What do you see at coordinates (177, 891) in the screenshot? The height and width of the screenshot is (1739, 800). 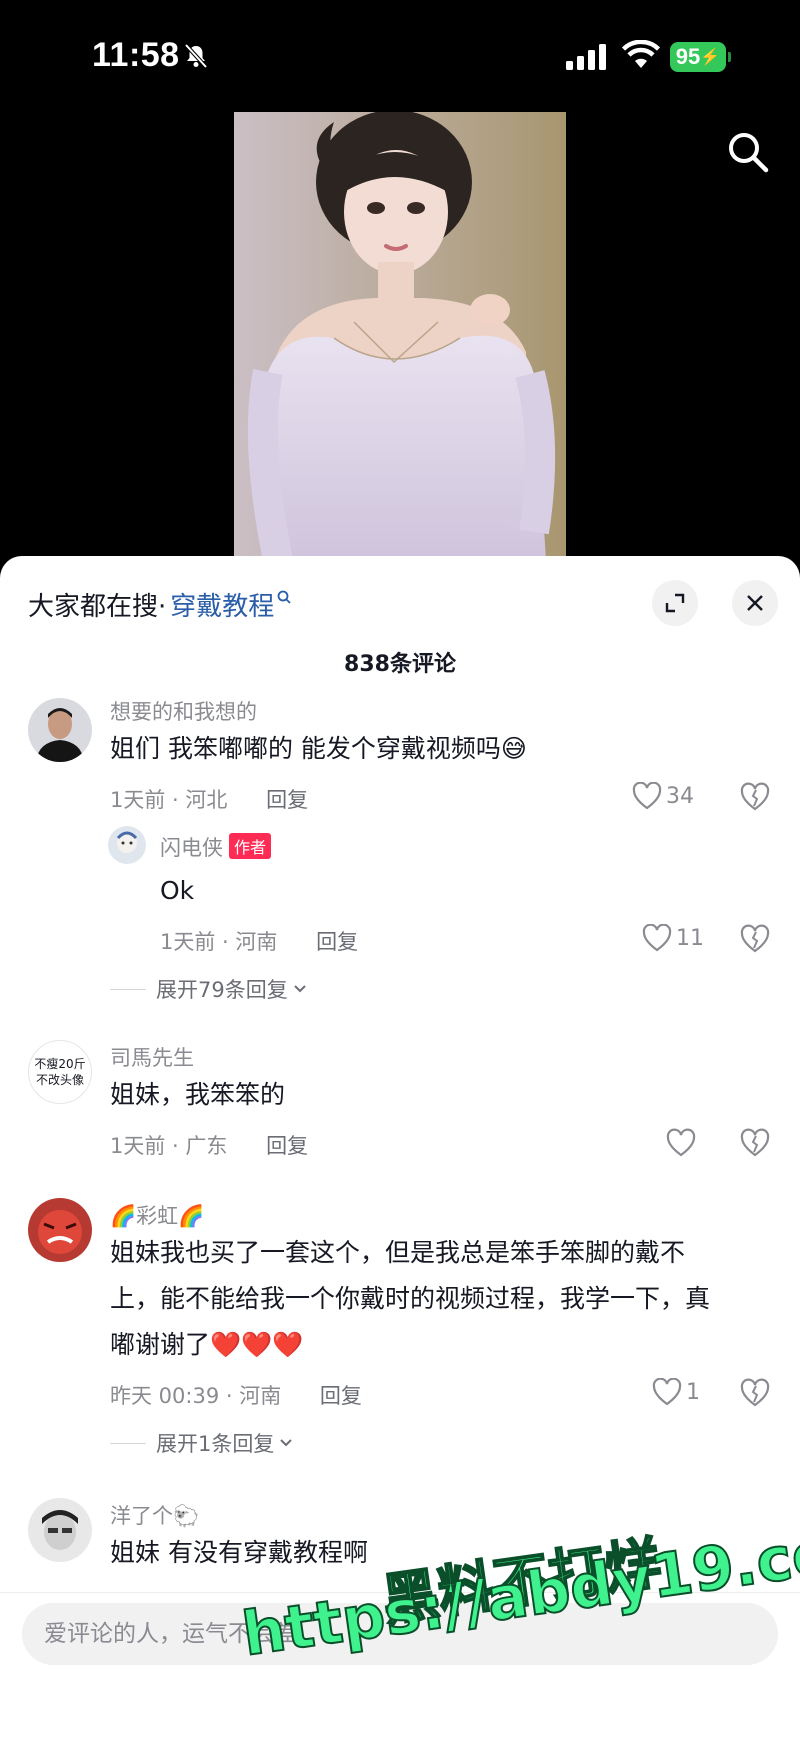 I see `reply-text: Ok` at bounding box center [177, 891].